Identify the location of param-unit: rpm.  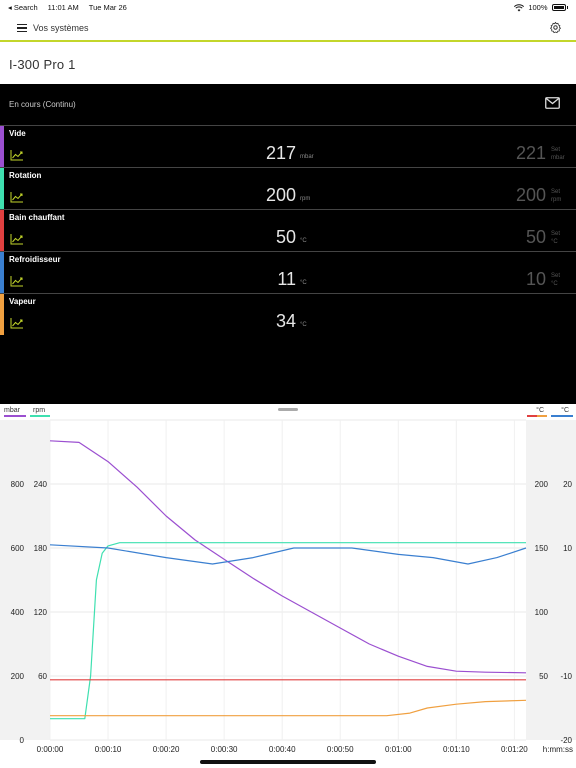
(305, 199).